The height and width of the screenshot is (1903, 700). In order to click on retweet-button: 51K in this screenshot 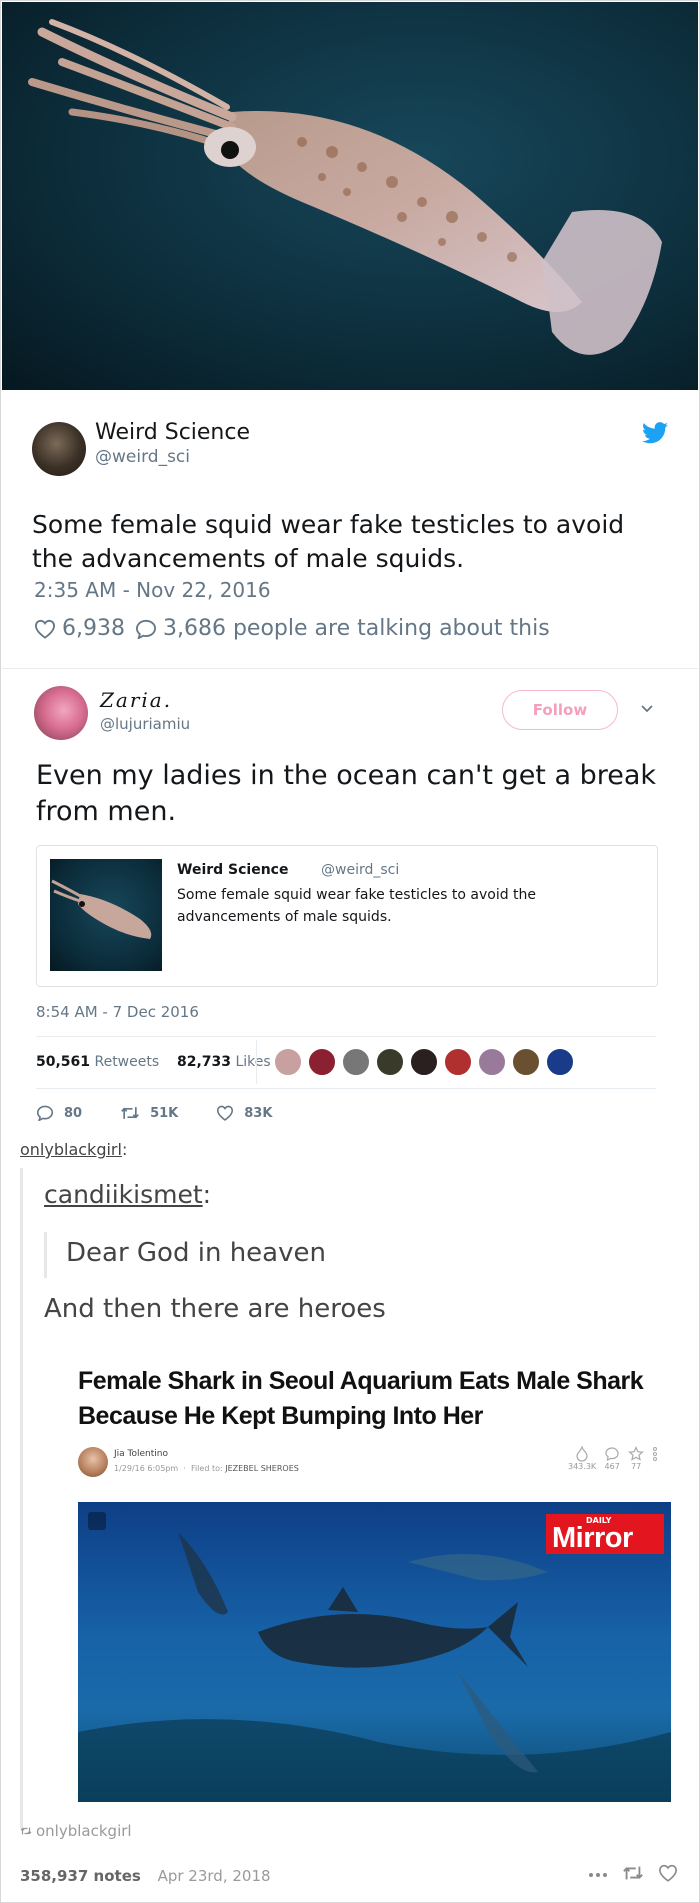, I will do `click(149, 1113)`.